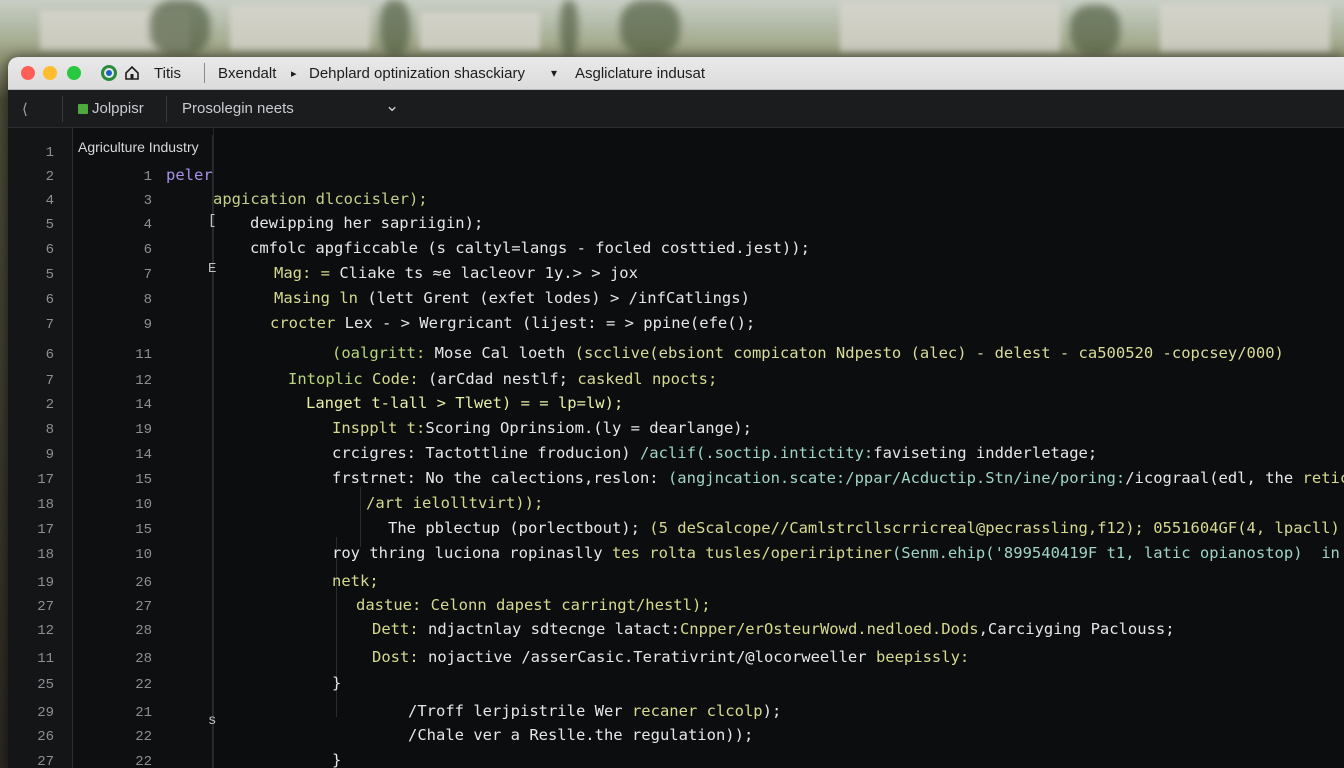 The image size is (1344, 768). I want to click on code-token: netk;, so click(355, 581).